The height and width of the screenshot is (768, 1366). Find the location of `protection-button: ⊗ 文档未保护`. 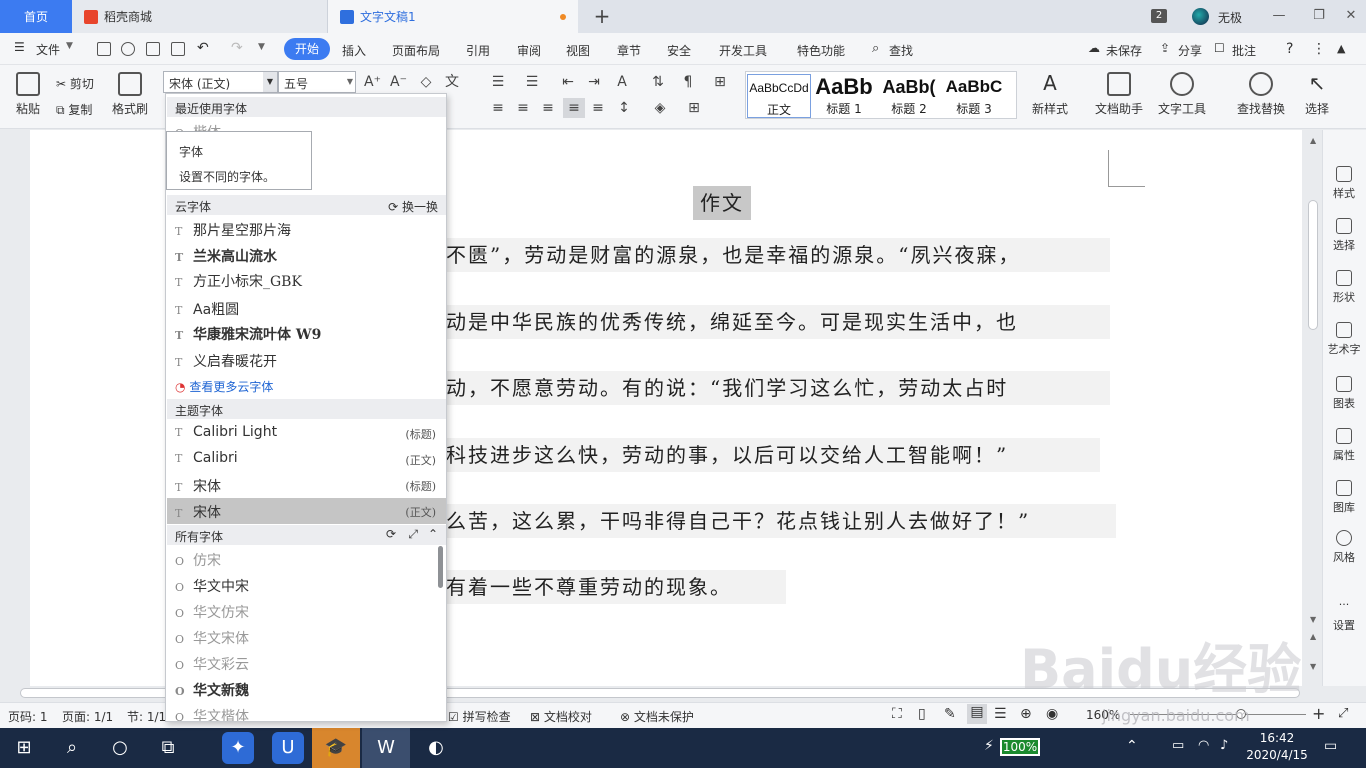

protection-button: ⊗ 文档未保护 is located at coordinates (657, 716).